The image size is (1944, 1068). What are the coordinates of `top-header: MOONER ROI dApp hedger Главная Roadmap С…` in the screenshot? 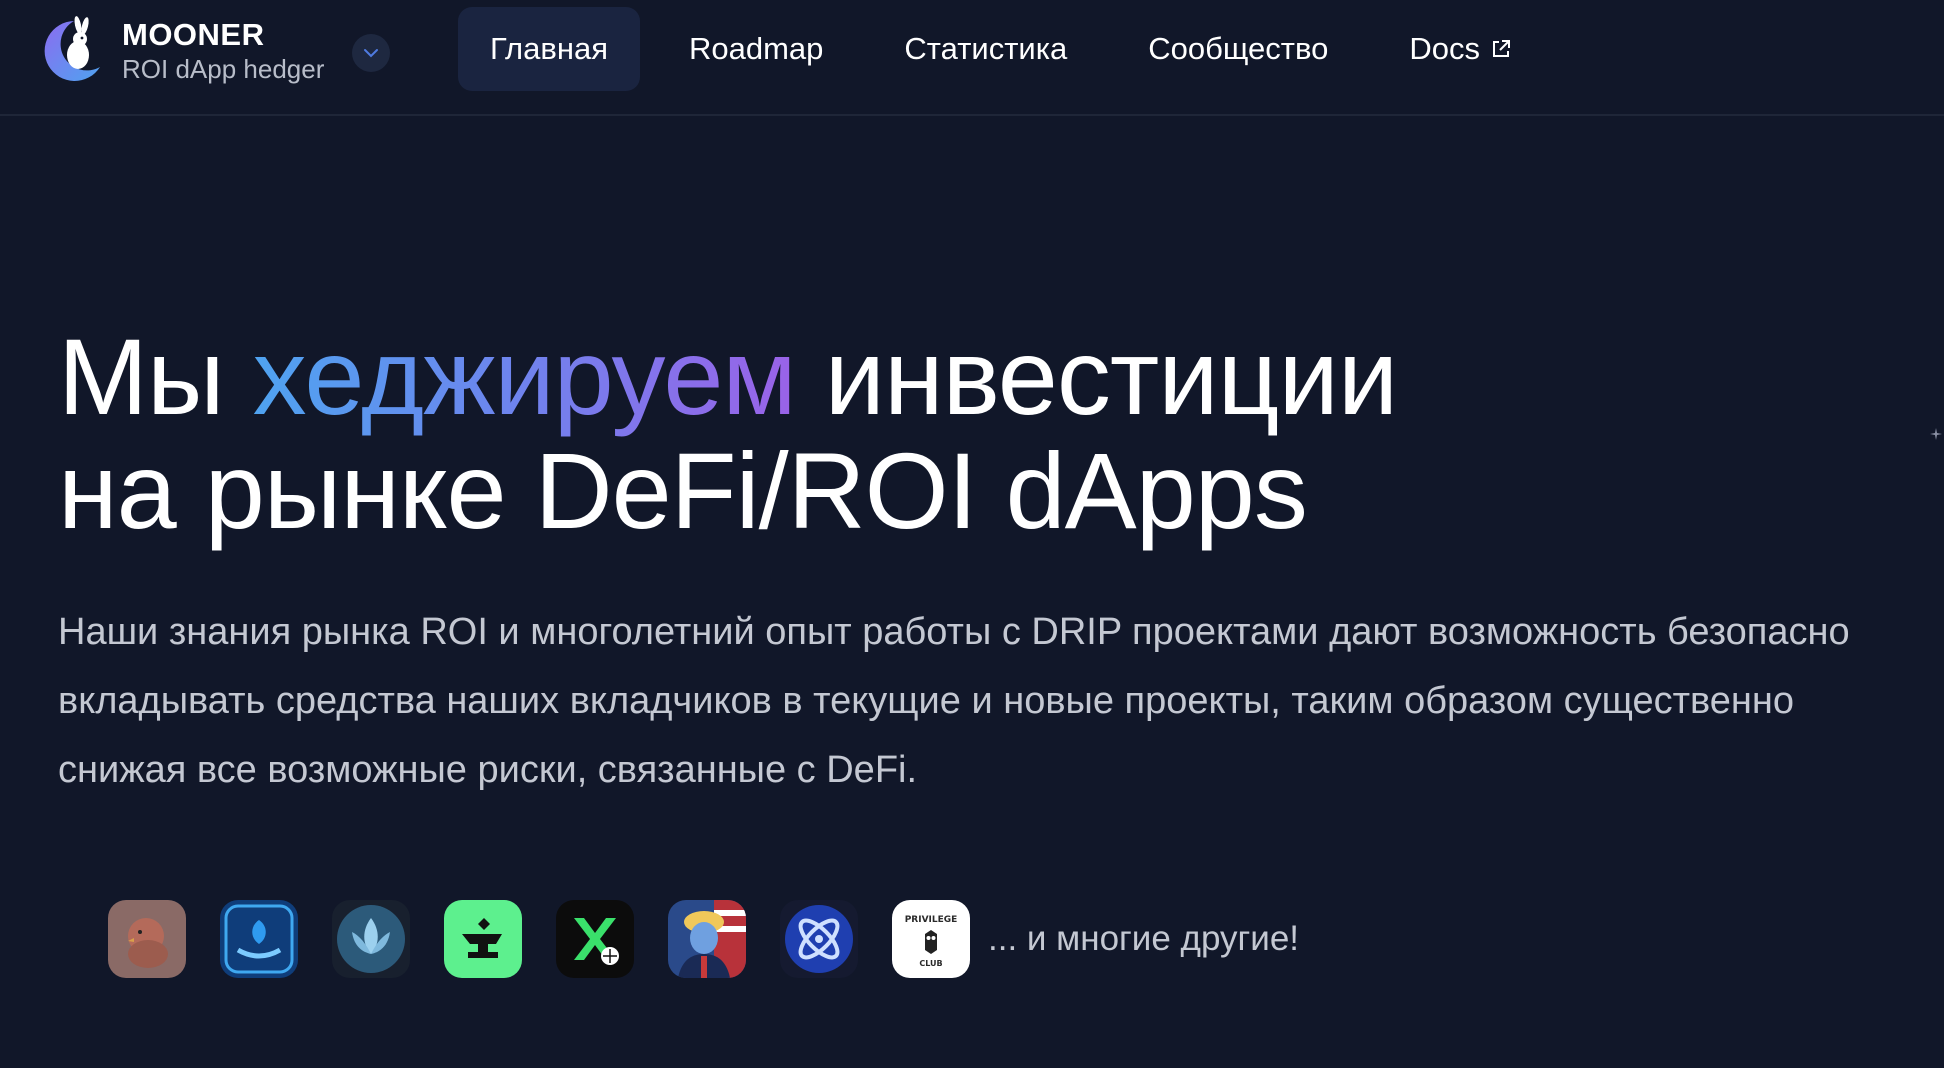 It's located at (972, 58).